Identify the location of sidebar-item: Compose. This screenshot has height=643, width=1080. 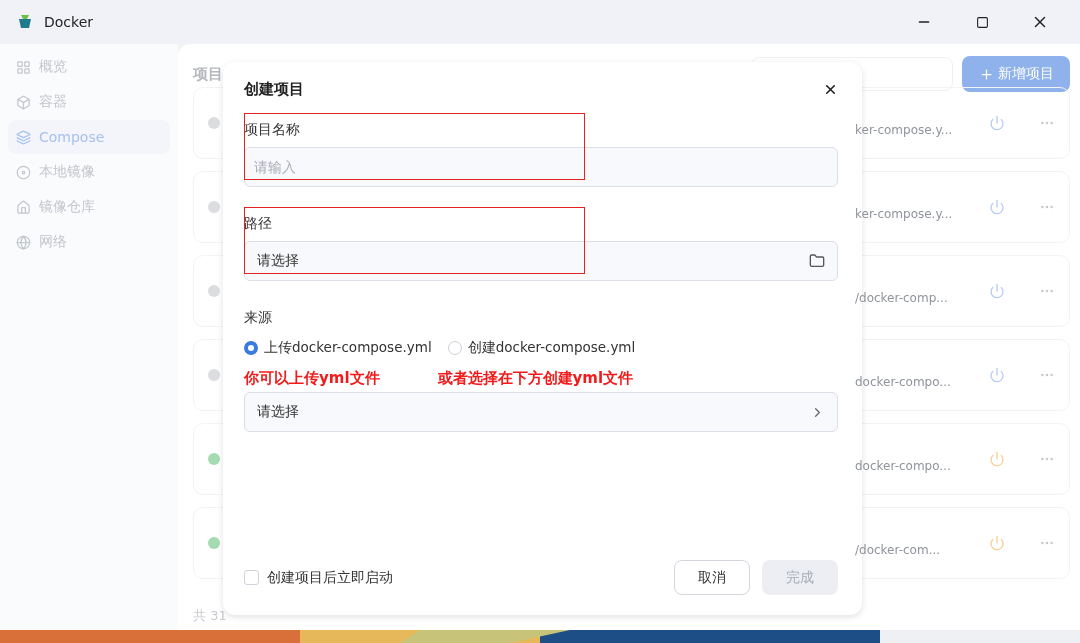
(89, 137).